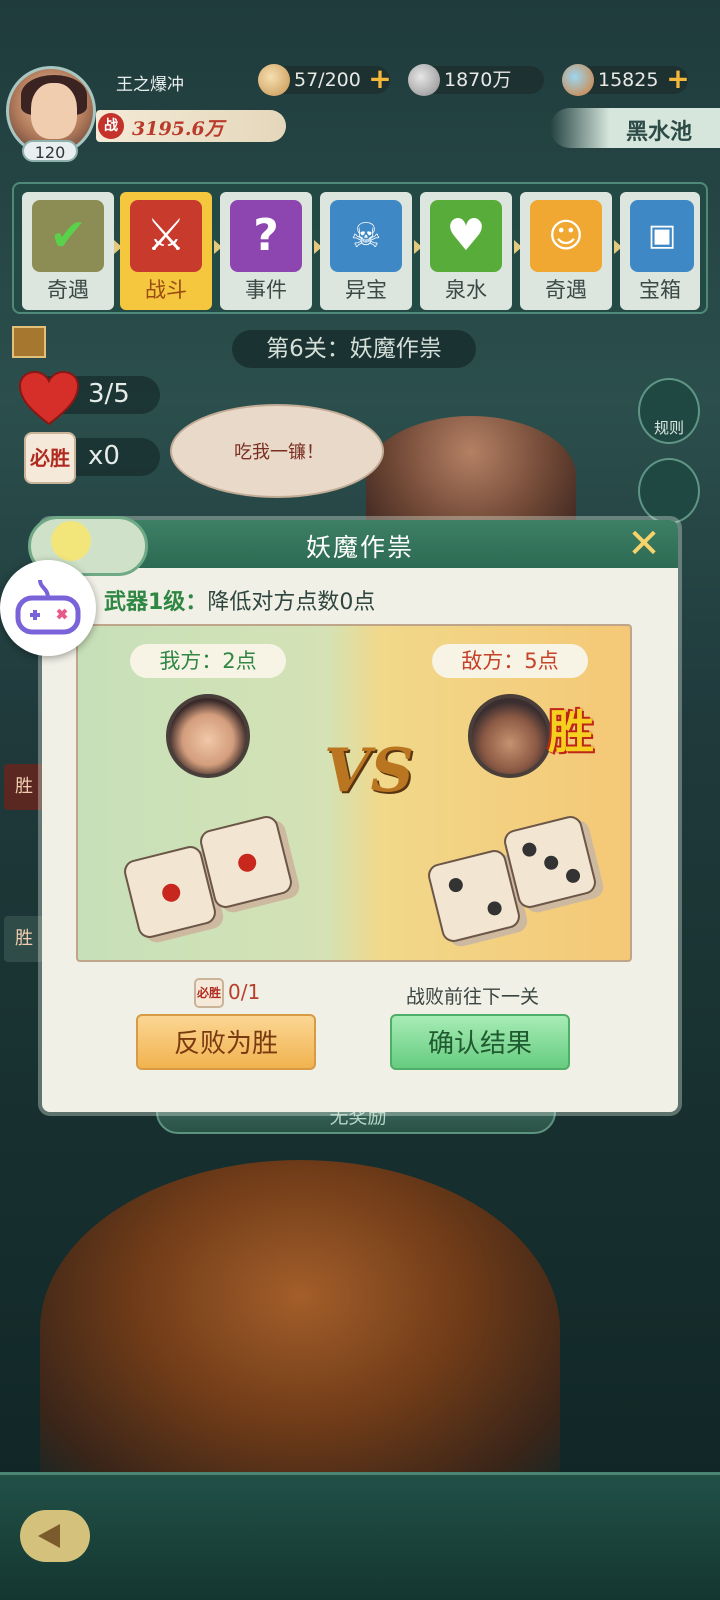  Describe the element at coordinates (244, 992) in the screenshot. I see `reroll-count-value: 0/1` at that location.